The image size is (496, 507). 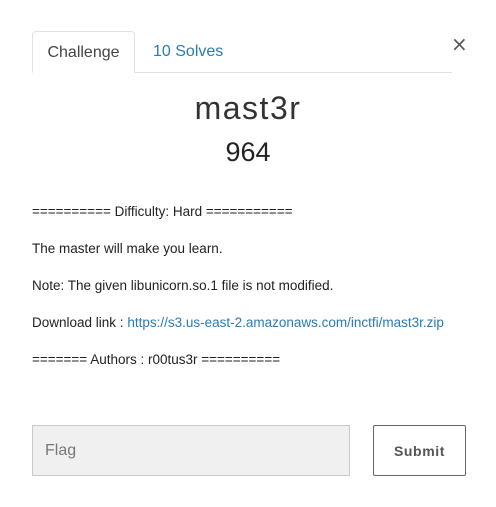 What do you see at coordinates (80, 322) in the screenshot?
I see `download-label: Download link :` at bounding box center [80, 322].